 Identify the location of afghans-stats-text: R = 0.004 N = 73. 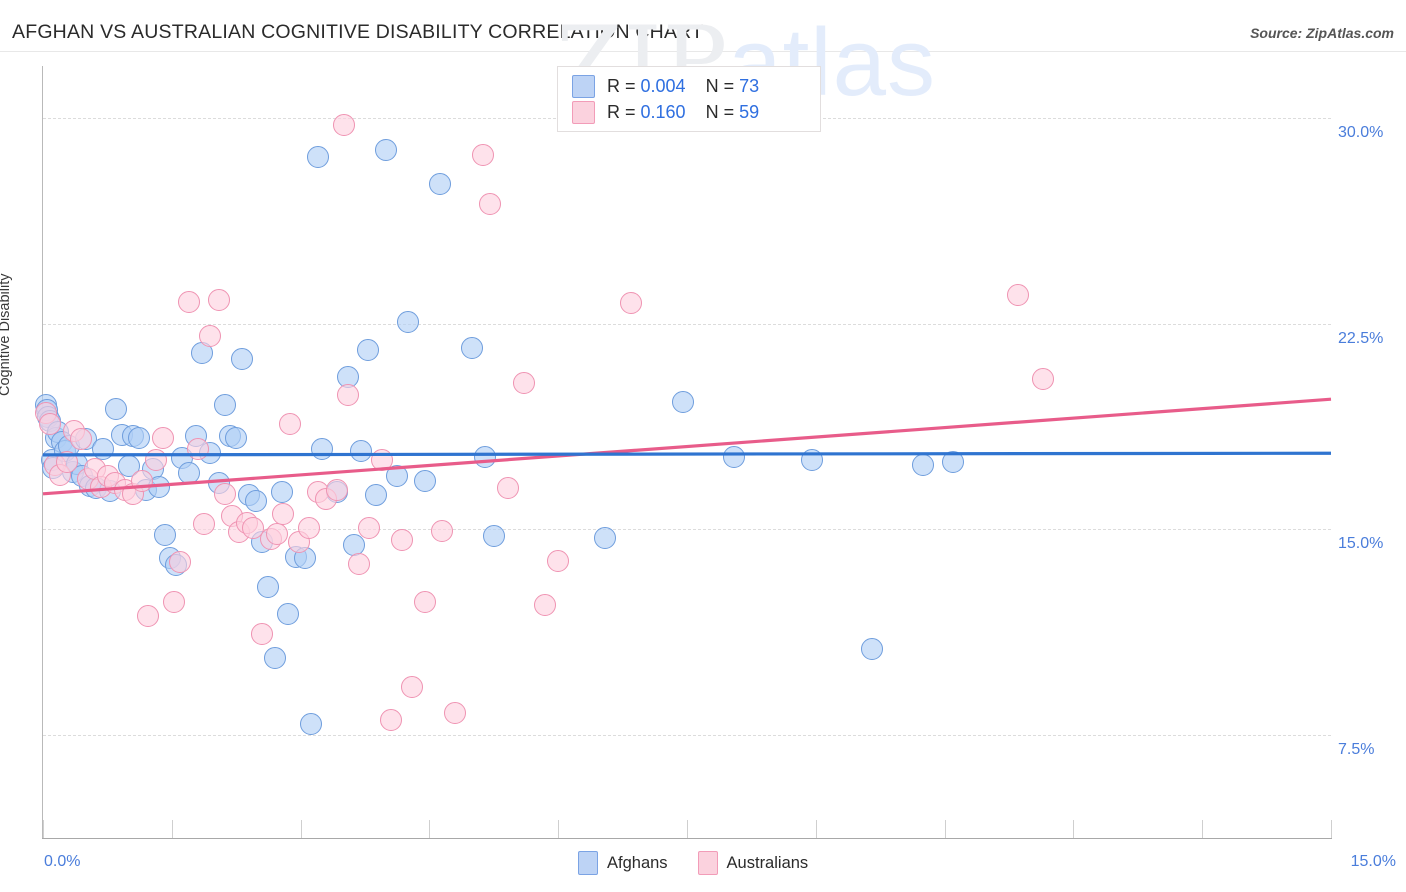
(683, 86).